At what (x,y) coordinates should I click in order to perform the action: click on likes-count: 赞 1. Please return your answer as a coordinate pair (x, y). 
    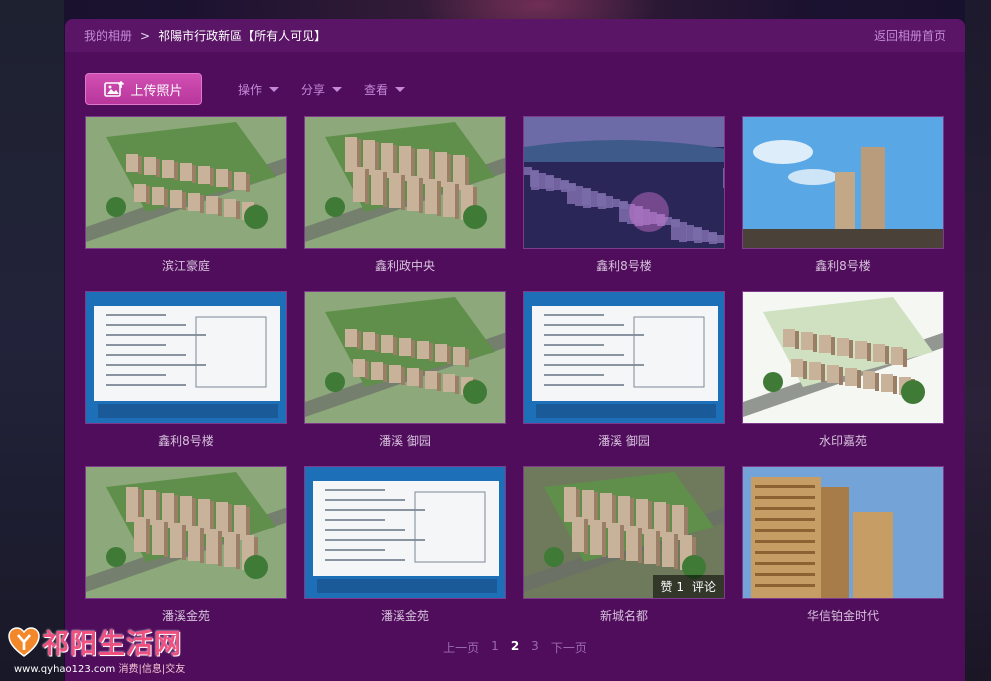
    Looking at the image, I should click on (672, 587).